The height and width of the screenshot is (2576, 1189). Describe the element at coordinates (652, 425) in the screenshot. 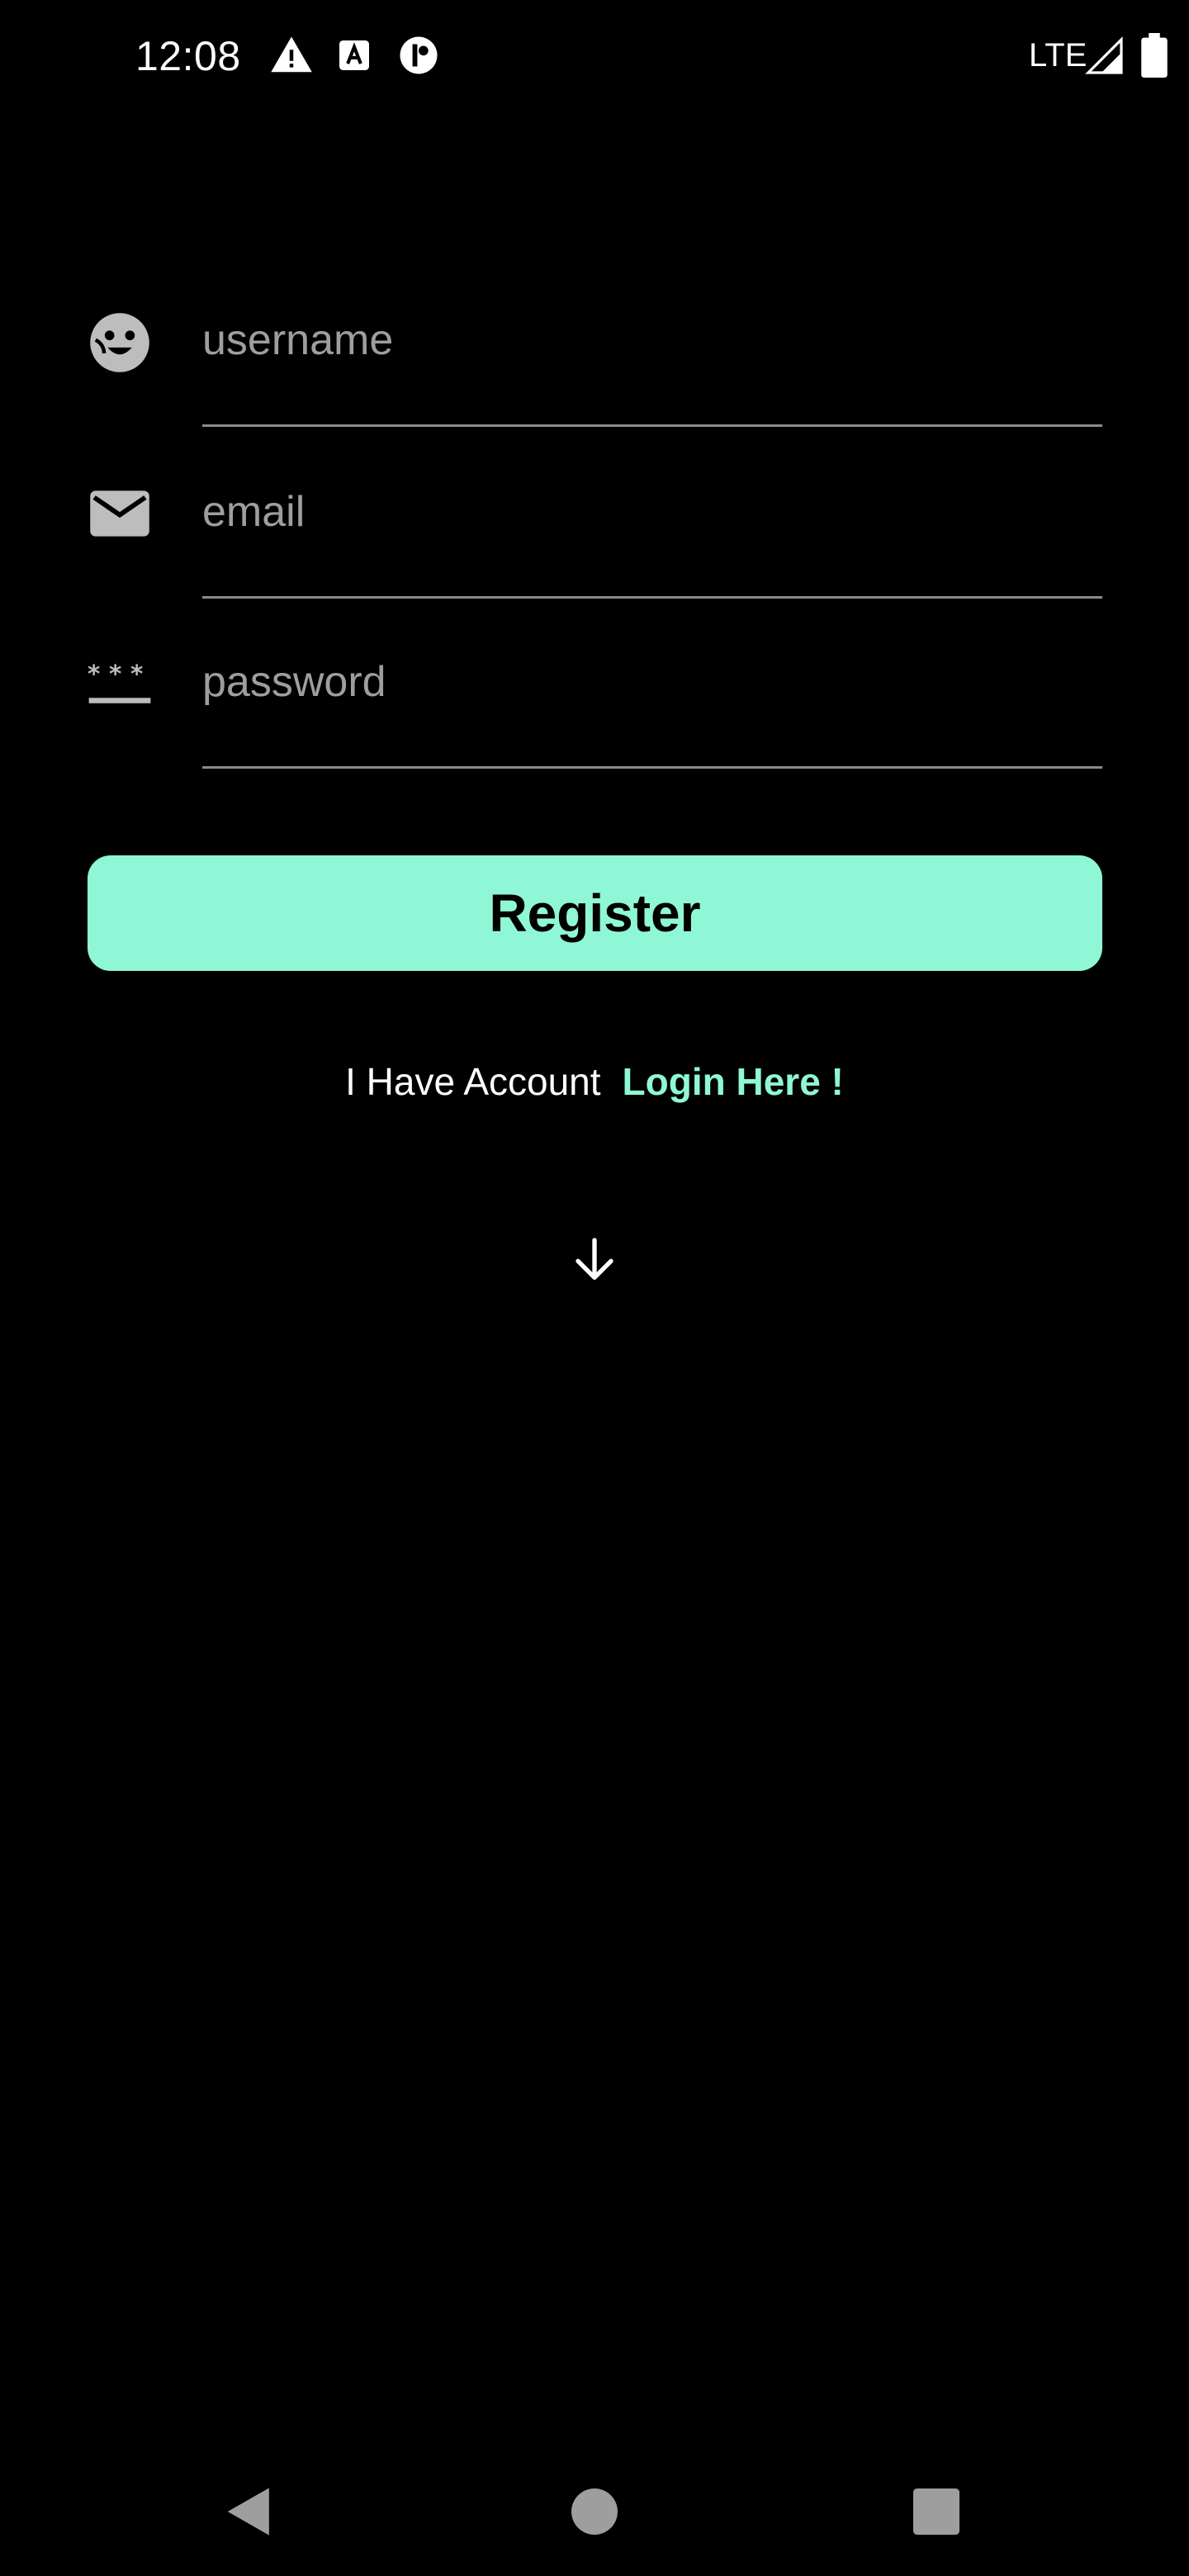

I see `username-underline` at that location.